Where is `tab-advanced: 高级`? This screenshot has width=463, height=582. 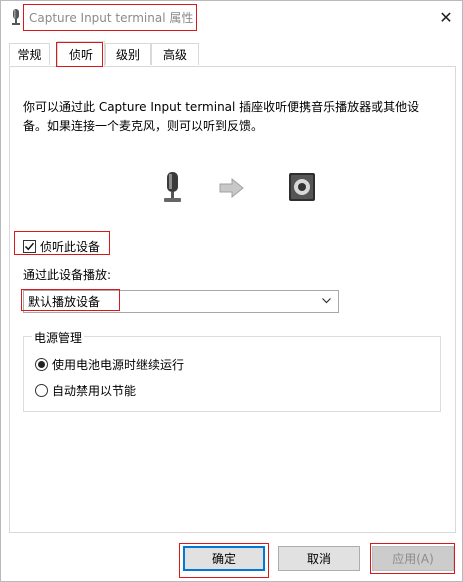
tab-advanced: 高级 is located at coordinates (175, 54).